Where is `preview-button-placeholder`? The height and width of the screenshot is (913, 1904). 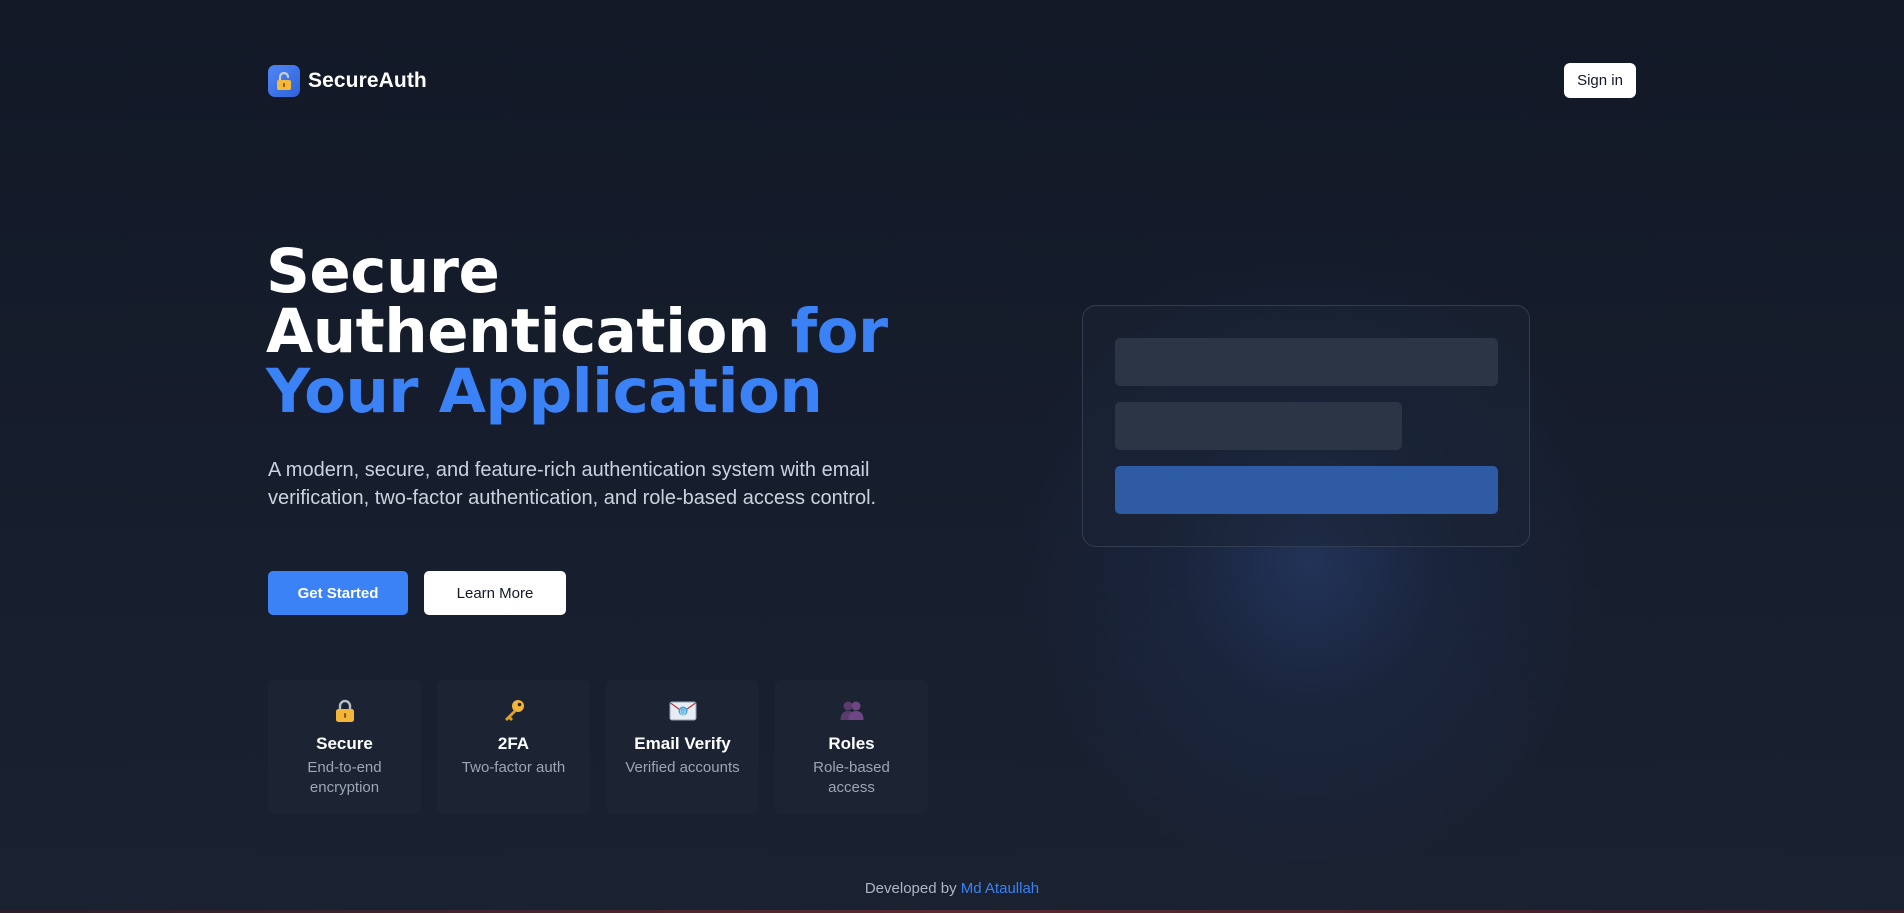 preview-button-placeholder is located at coordinates (1306, 490).